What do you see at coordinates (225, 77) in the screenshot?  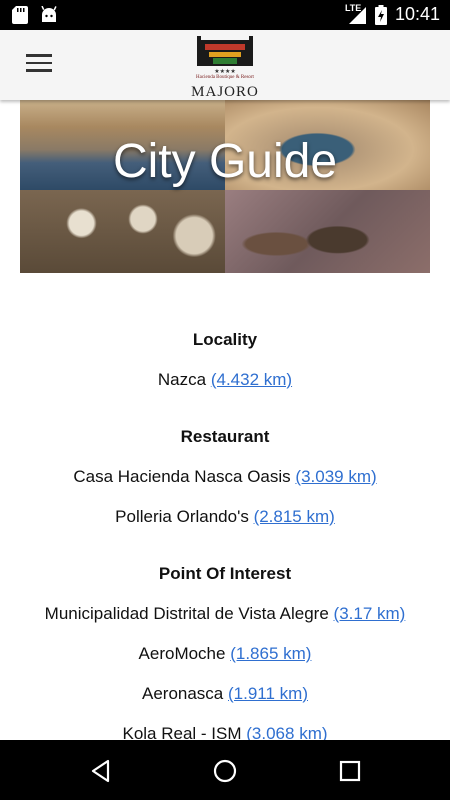 I see `logo-tagline: Hacienda Boutique & Resort` at bounding box center [225, 77].